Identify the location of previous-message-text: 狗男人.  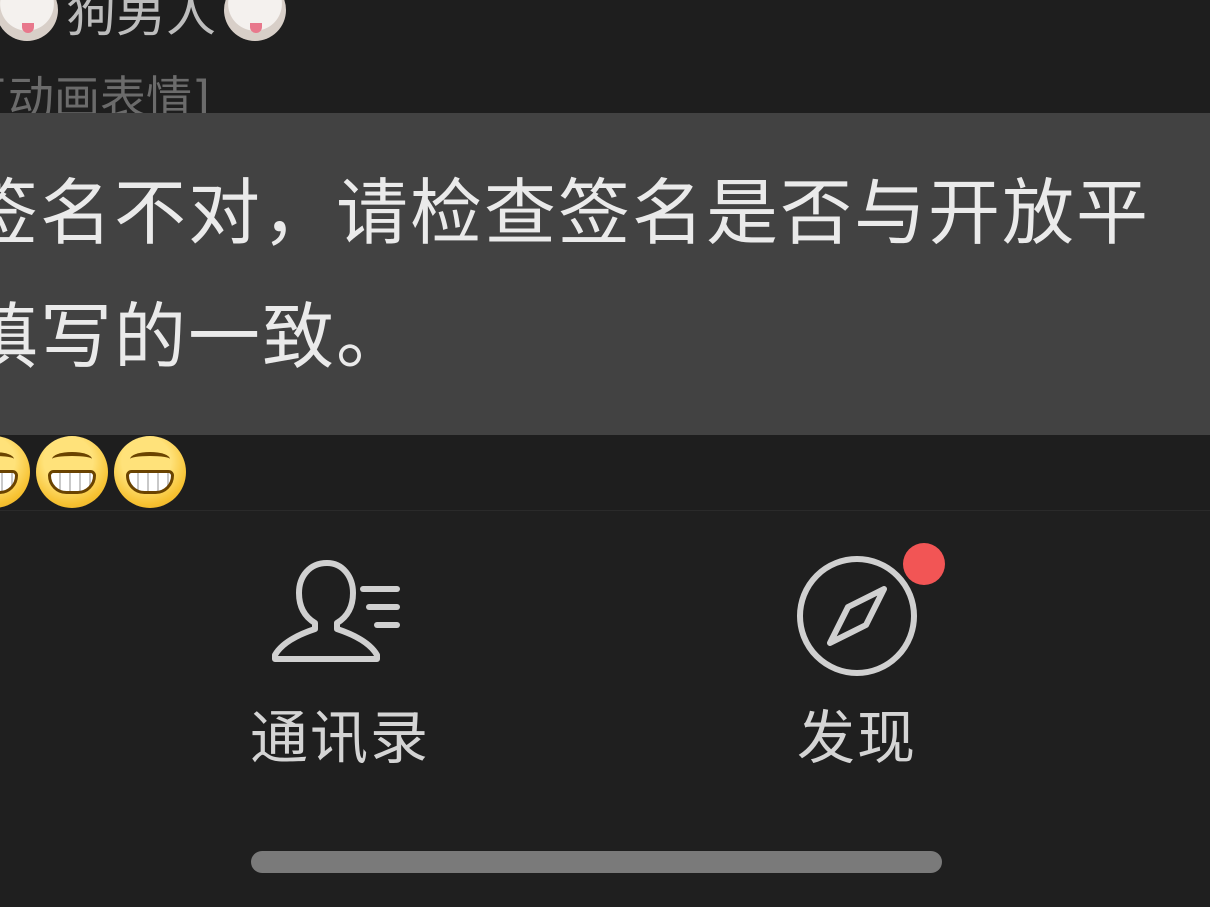
(141, 21).